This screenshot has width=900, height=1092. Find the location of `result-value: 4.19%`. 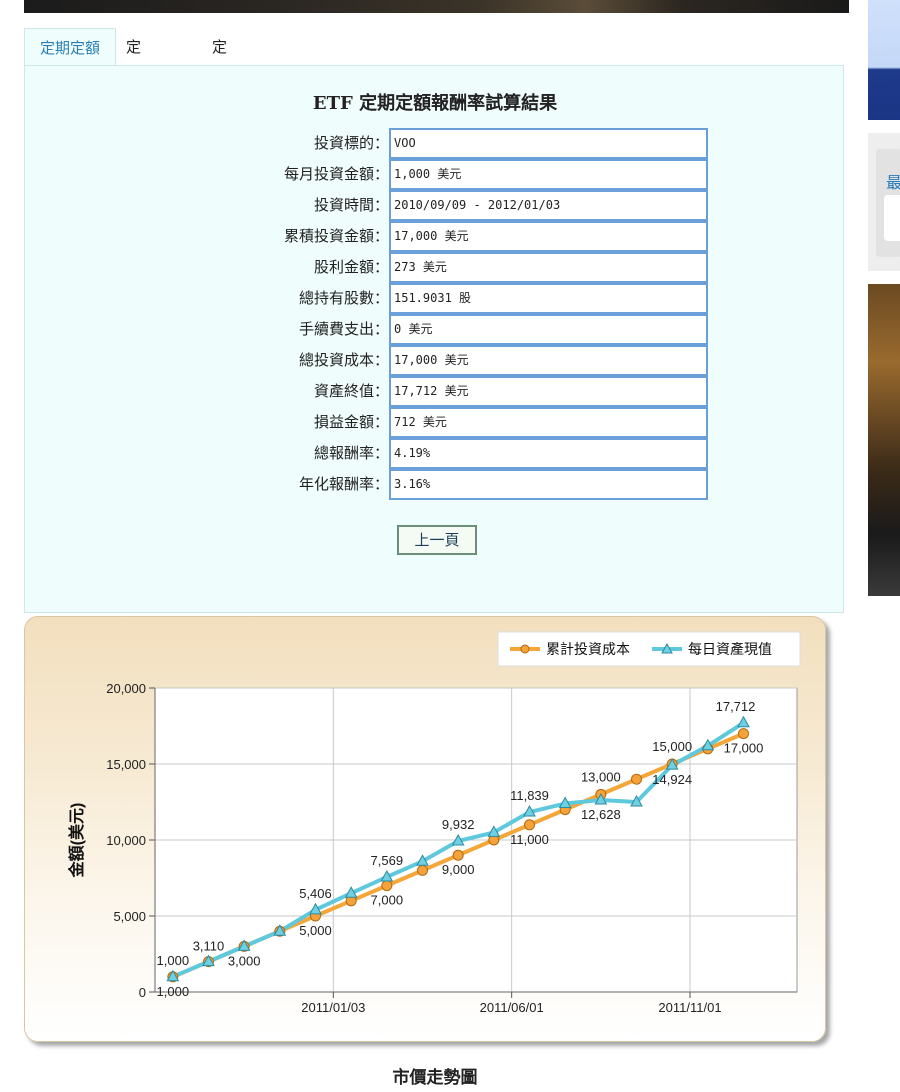

result-value: 4.19% is located at coordinates (548, 453).